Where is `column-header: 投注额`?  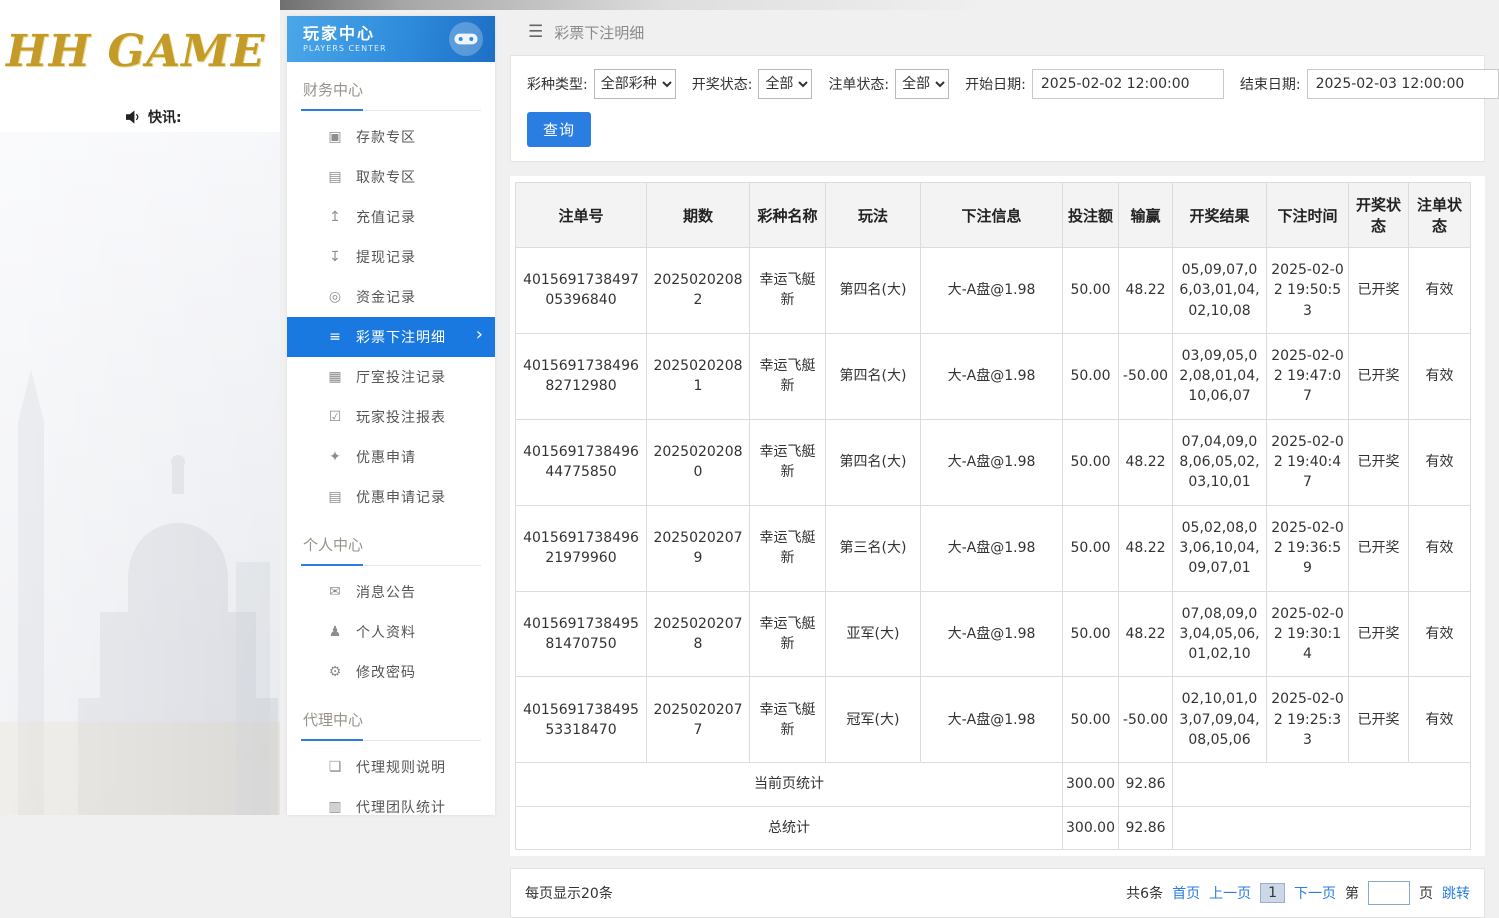
column-header: 投注额 is located at coordinates (1090, 215).